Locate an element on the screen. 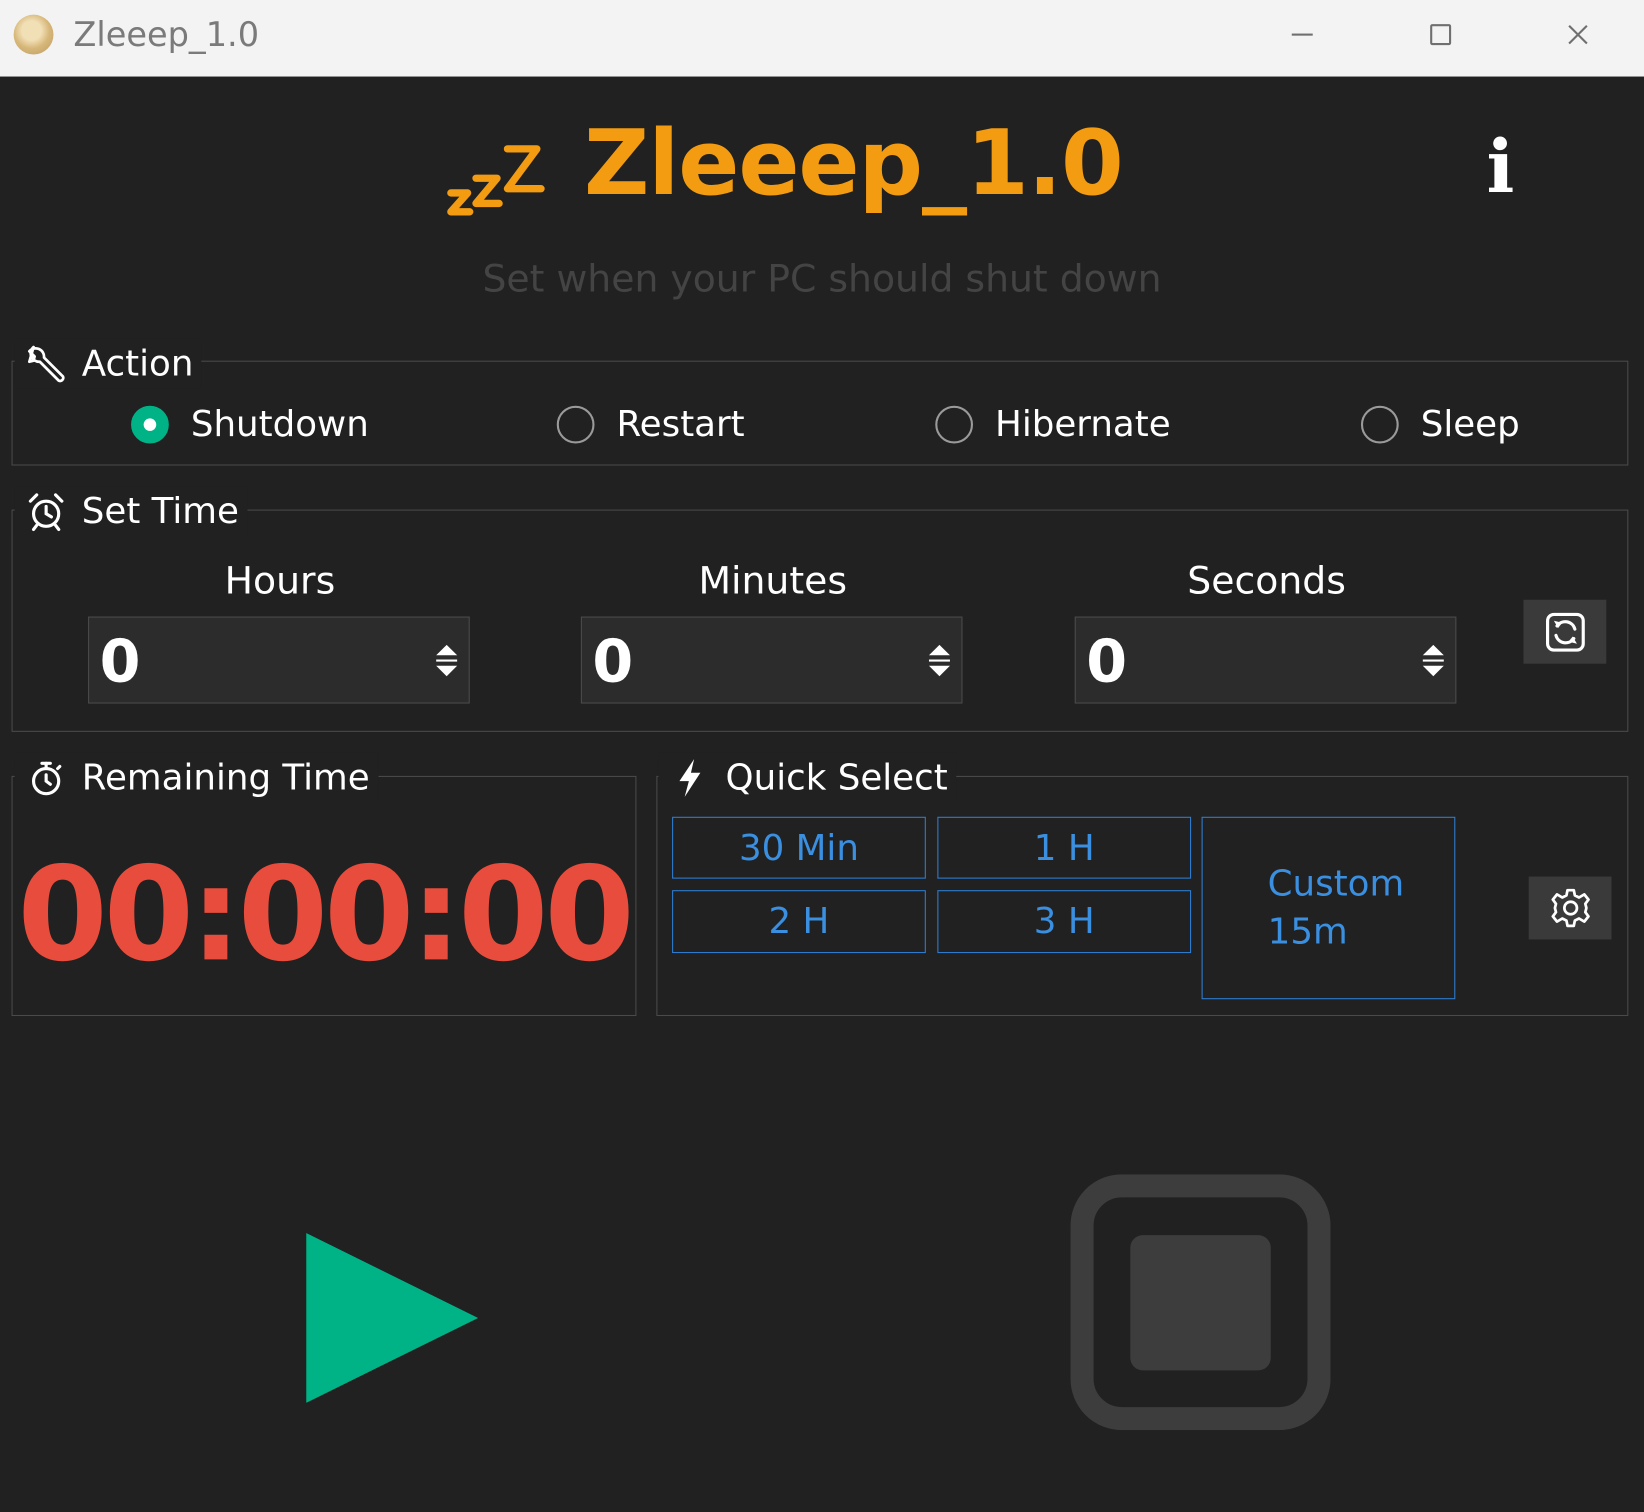 Image resolution: width=1644 pixels, height=1512 pixels. remaining-time-display: 00:00:00 is located at coordinates (325, 915).